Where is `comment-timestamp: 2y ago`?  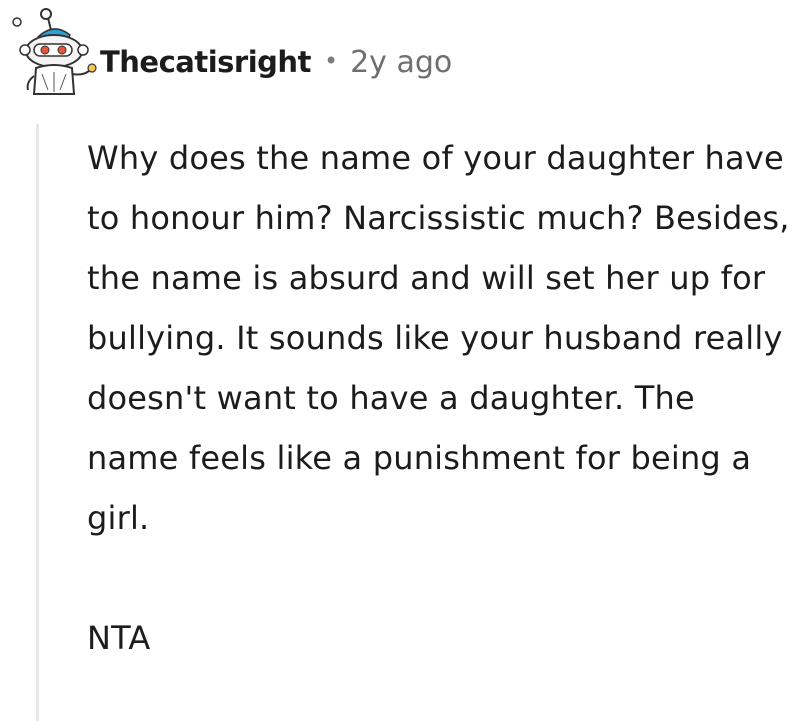
comment-timestamp: 2y ago is located at coordinates (401, 62).